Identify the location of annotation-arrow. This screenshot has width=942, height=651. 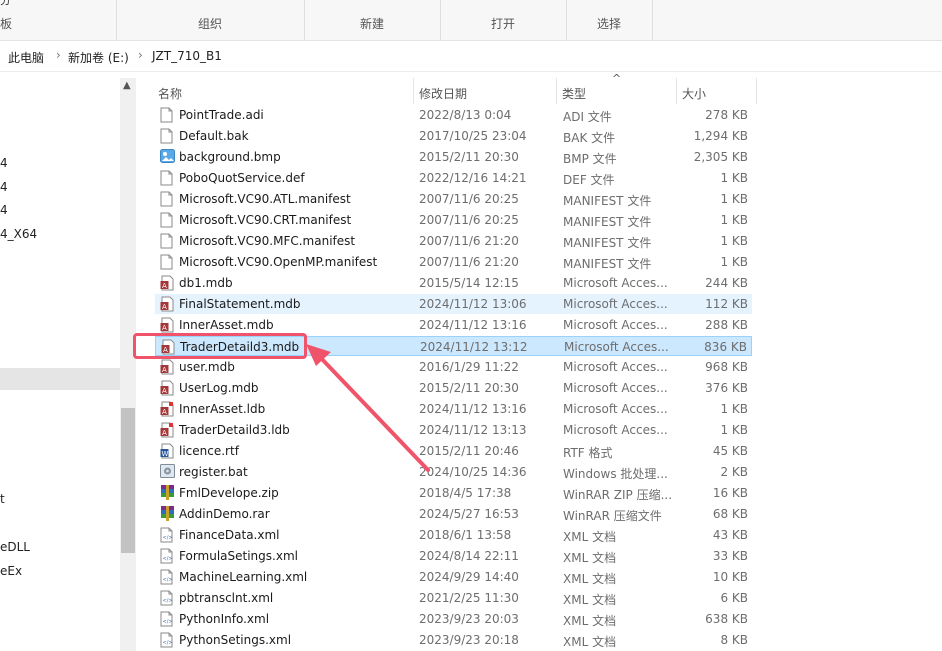
(368, 408).